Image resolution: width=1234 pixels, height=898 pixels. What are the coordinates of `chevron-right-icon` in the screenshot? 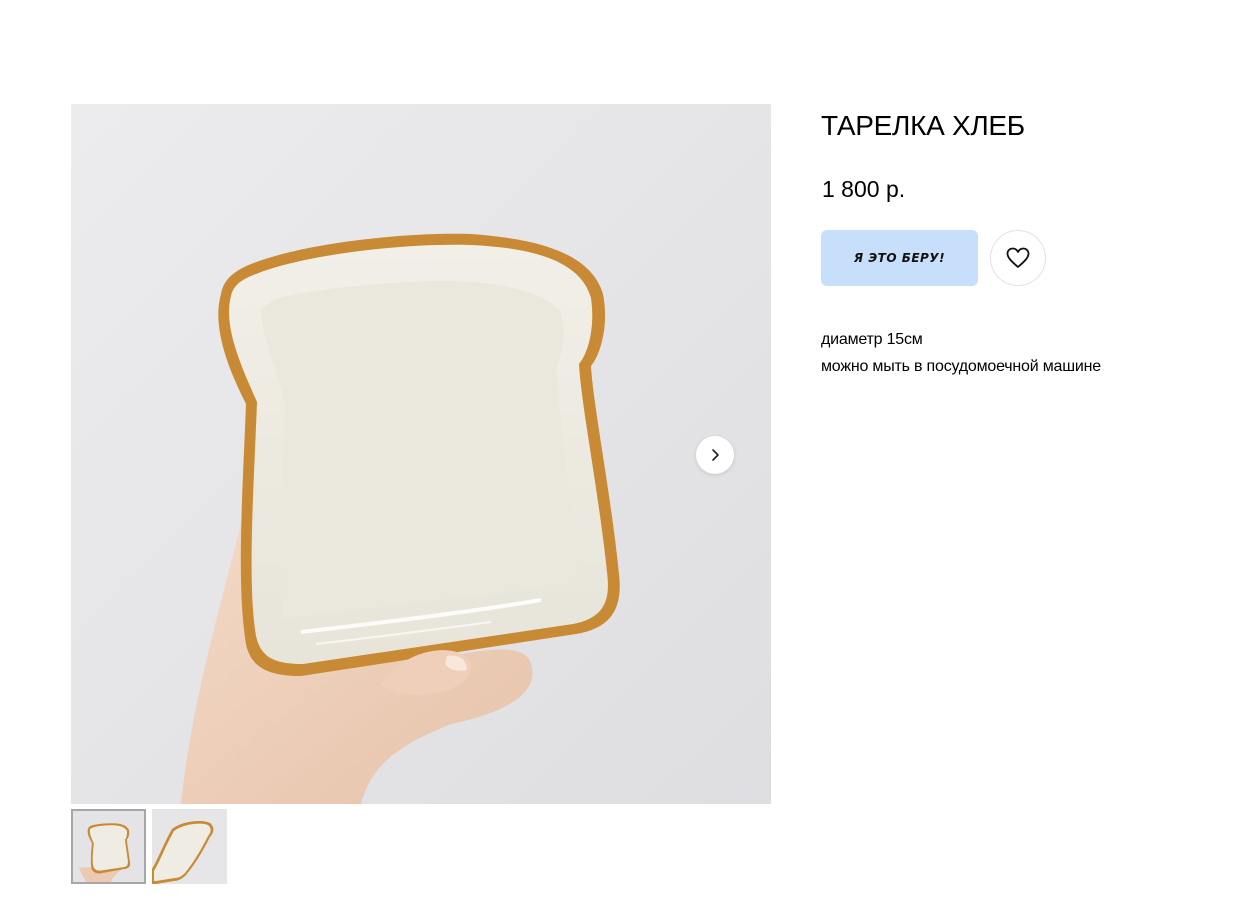 It's located at (715, 455).